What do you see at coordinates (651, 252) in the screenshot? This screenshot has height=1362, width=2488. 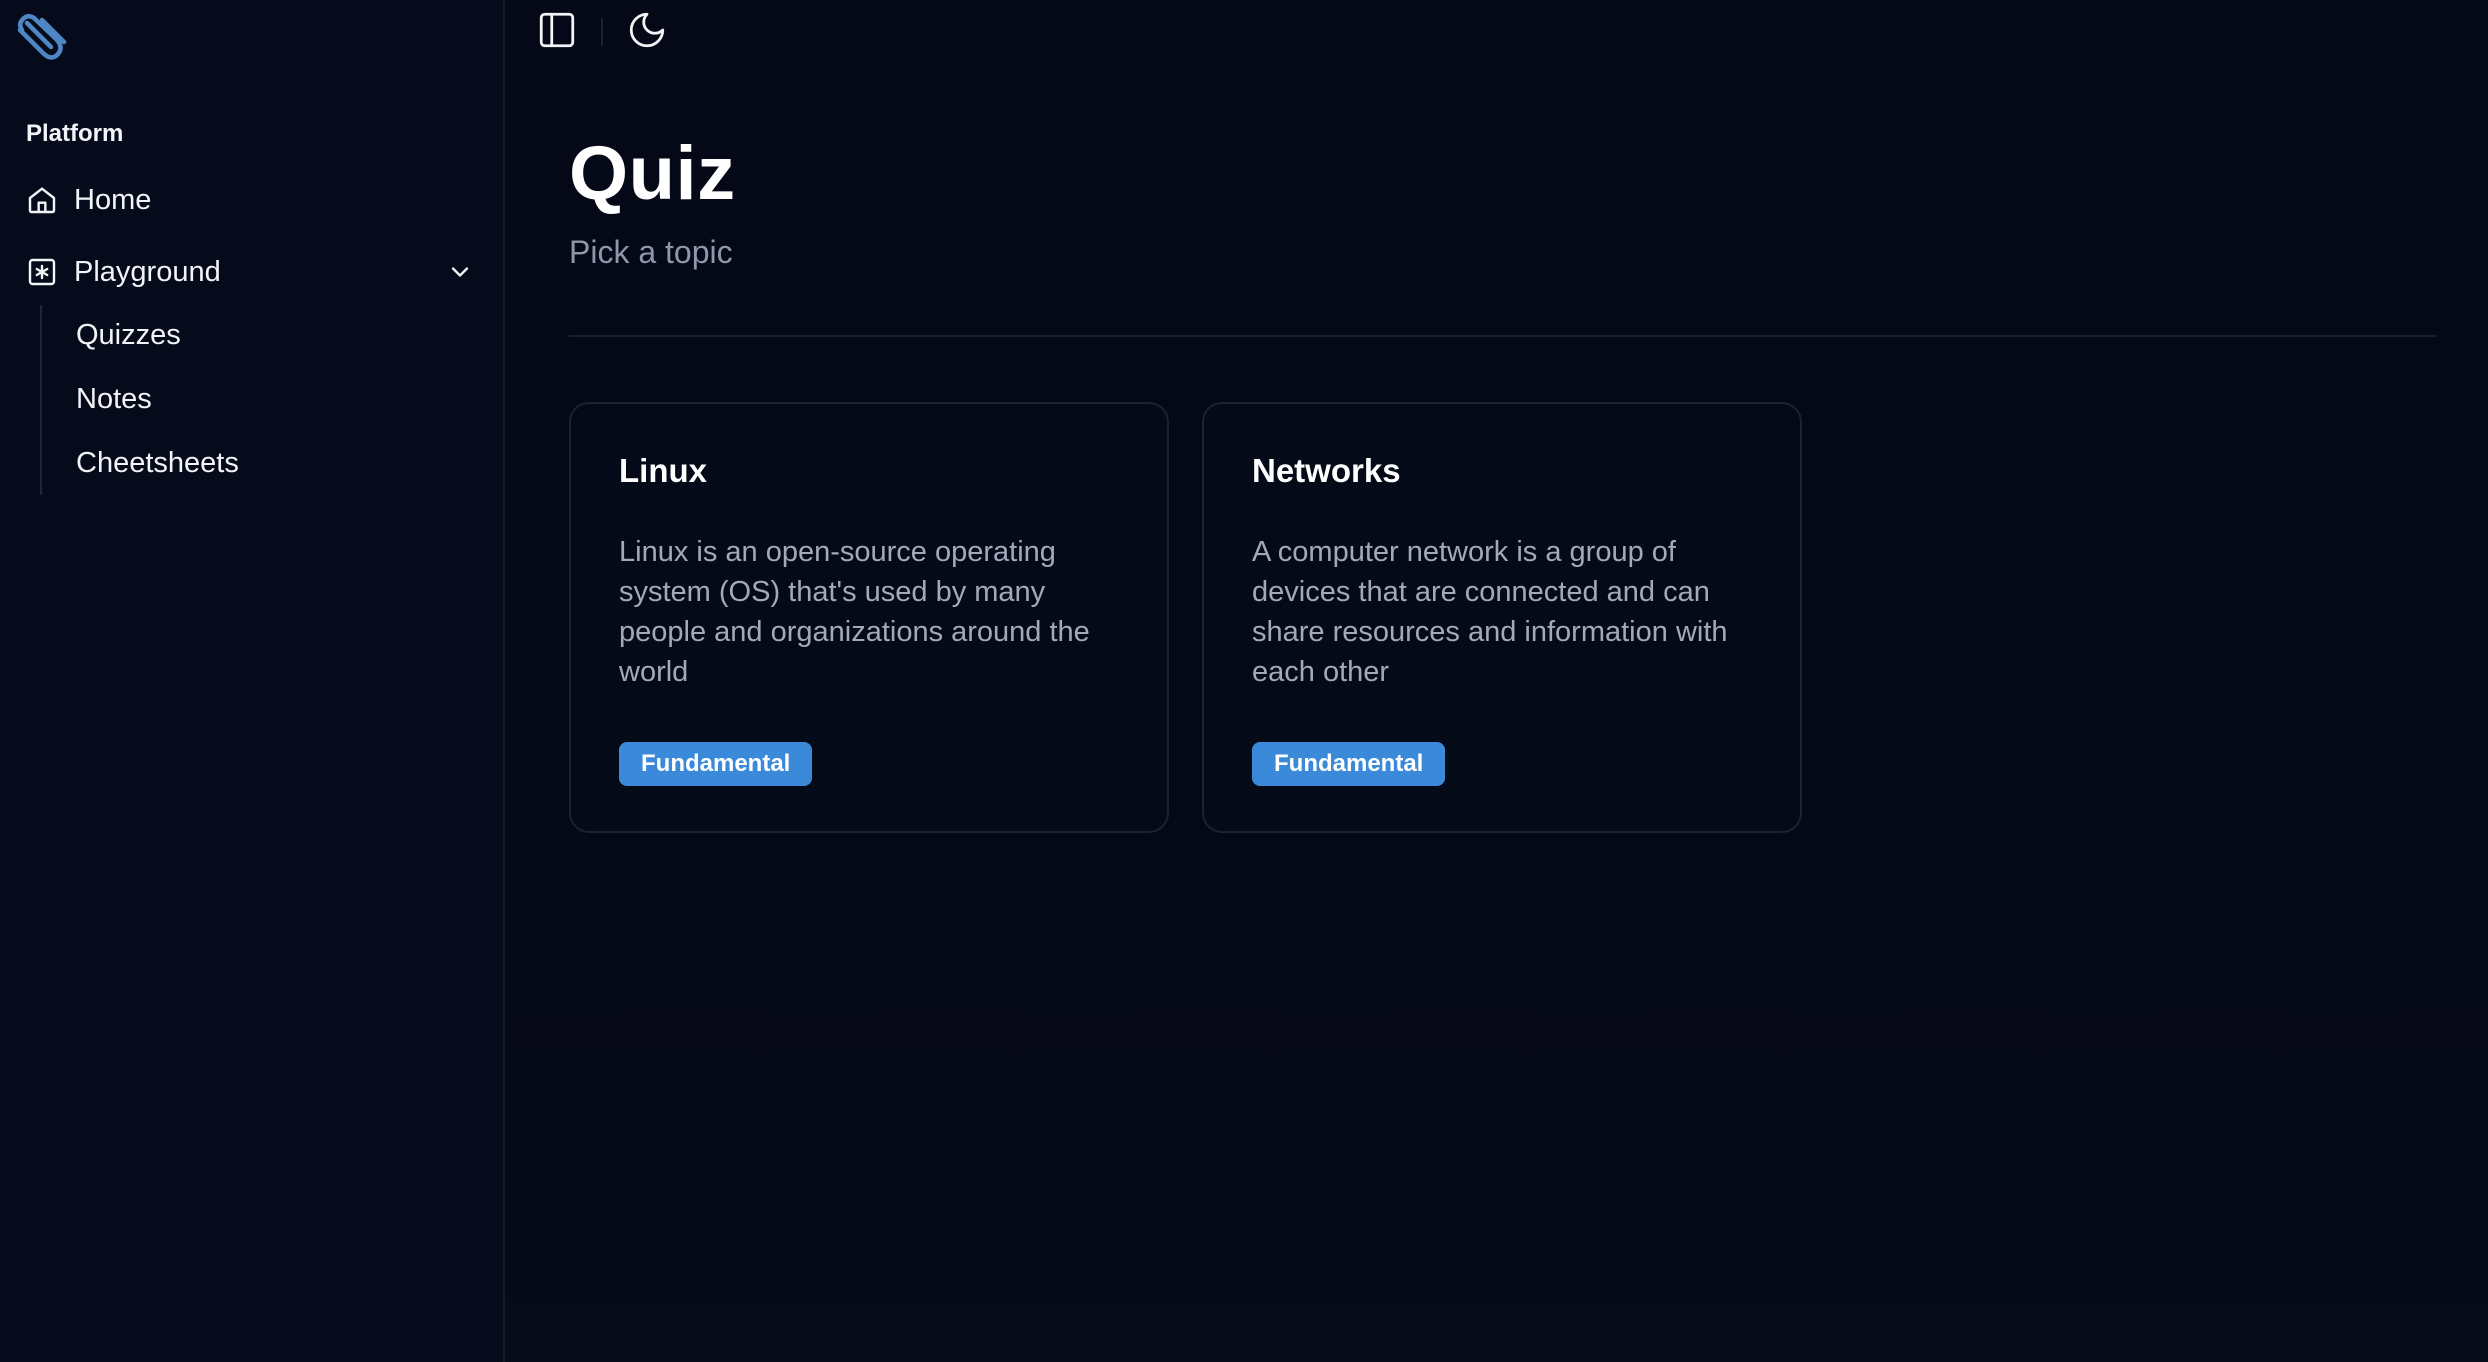 I see `page-subtitle: Pick a topic` at bounding box center [651, 252].